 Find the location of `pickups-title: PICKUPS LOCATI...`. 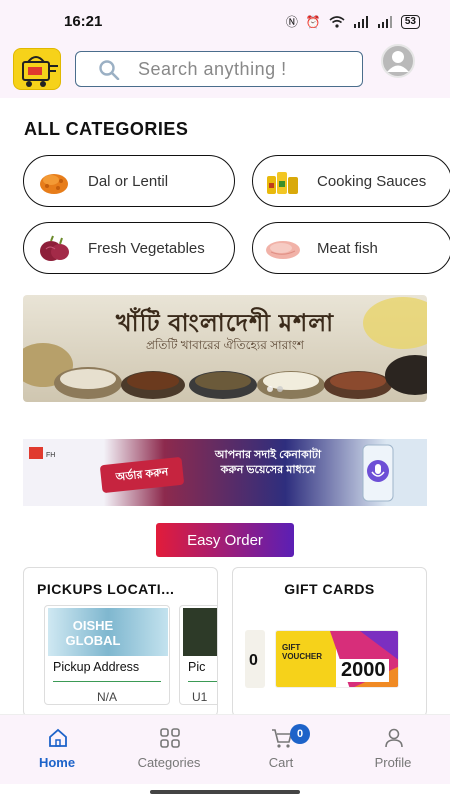

pickups-title: PICKUPS LOCATI... is located at coordinates (106, 589).